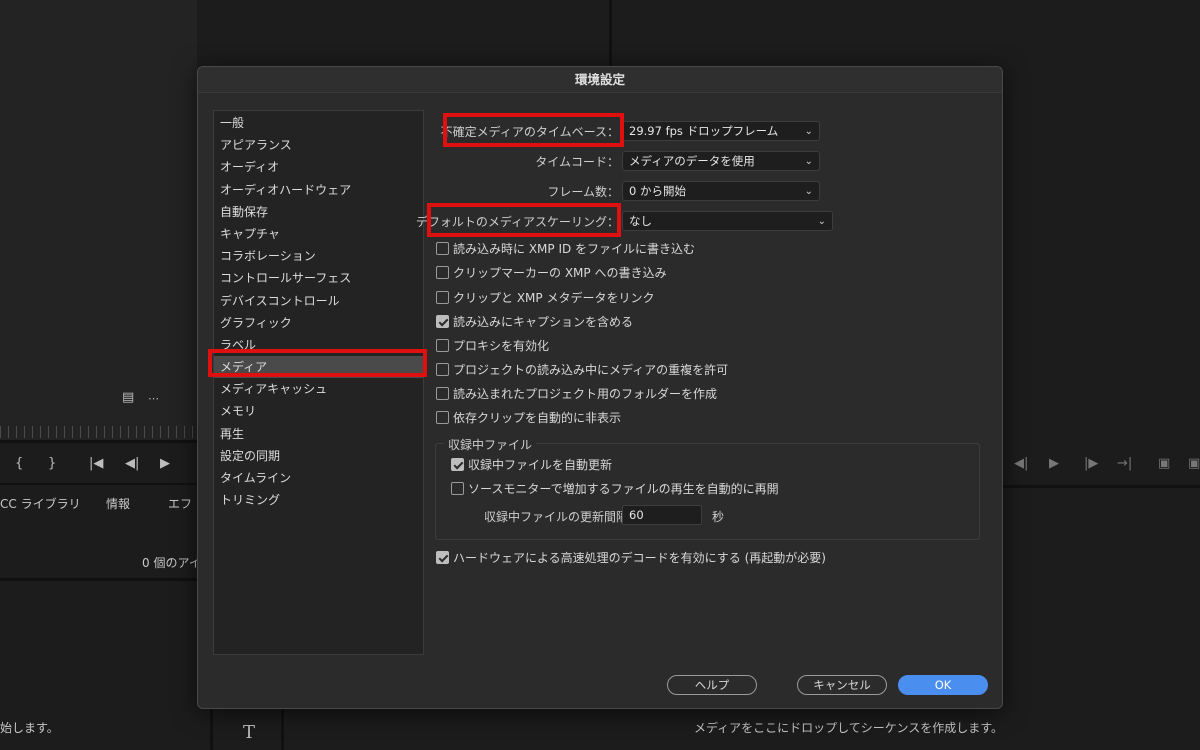 The width and height of the screenshot is (1200, 750). I want to click on waveform-icon: ⋯, so click(153, 398).